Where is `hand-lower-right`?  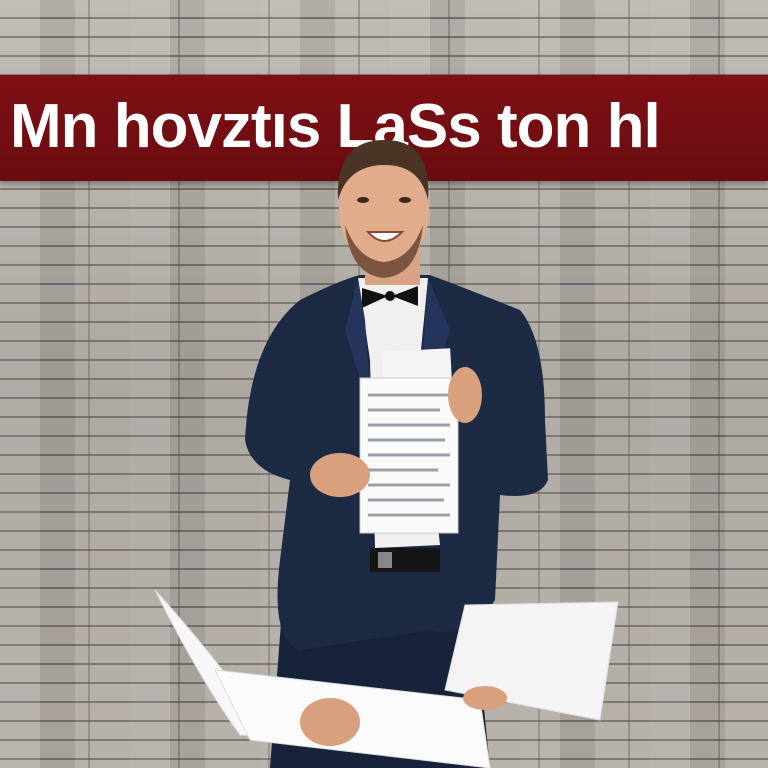 hand-lower-right is located at coordinates (485, 698).